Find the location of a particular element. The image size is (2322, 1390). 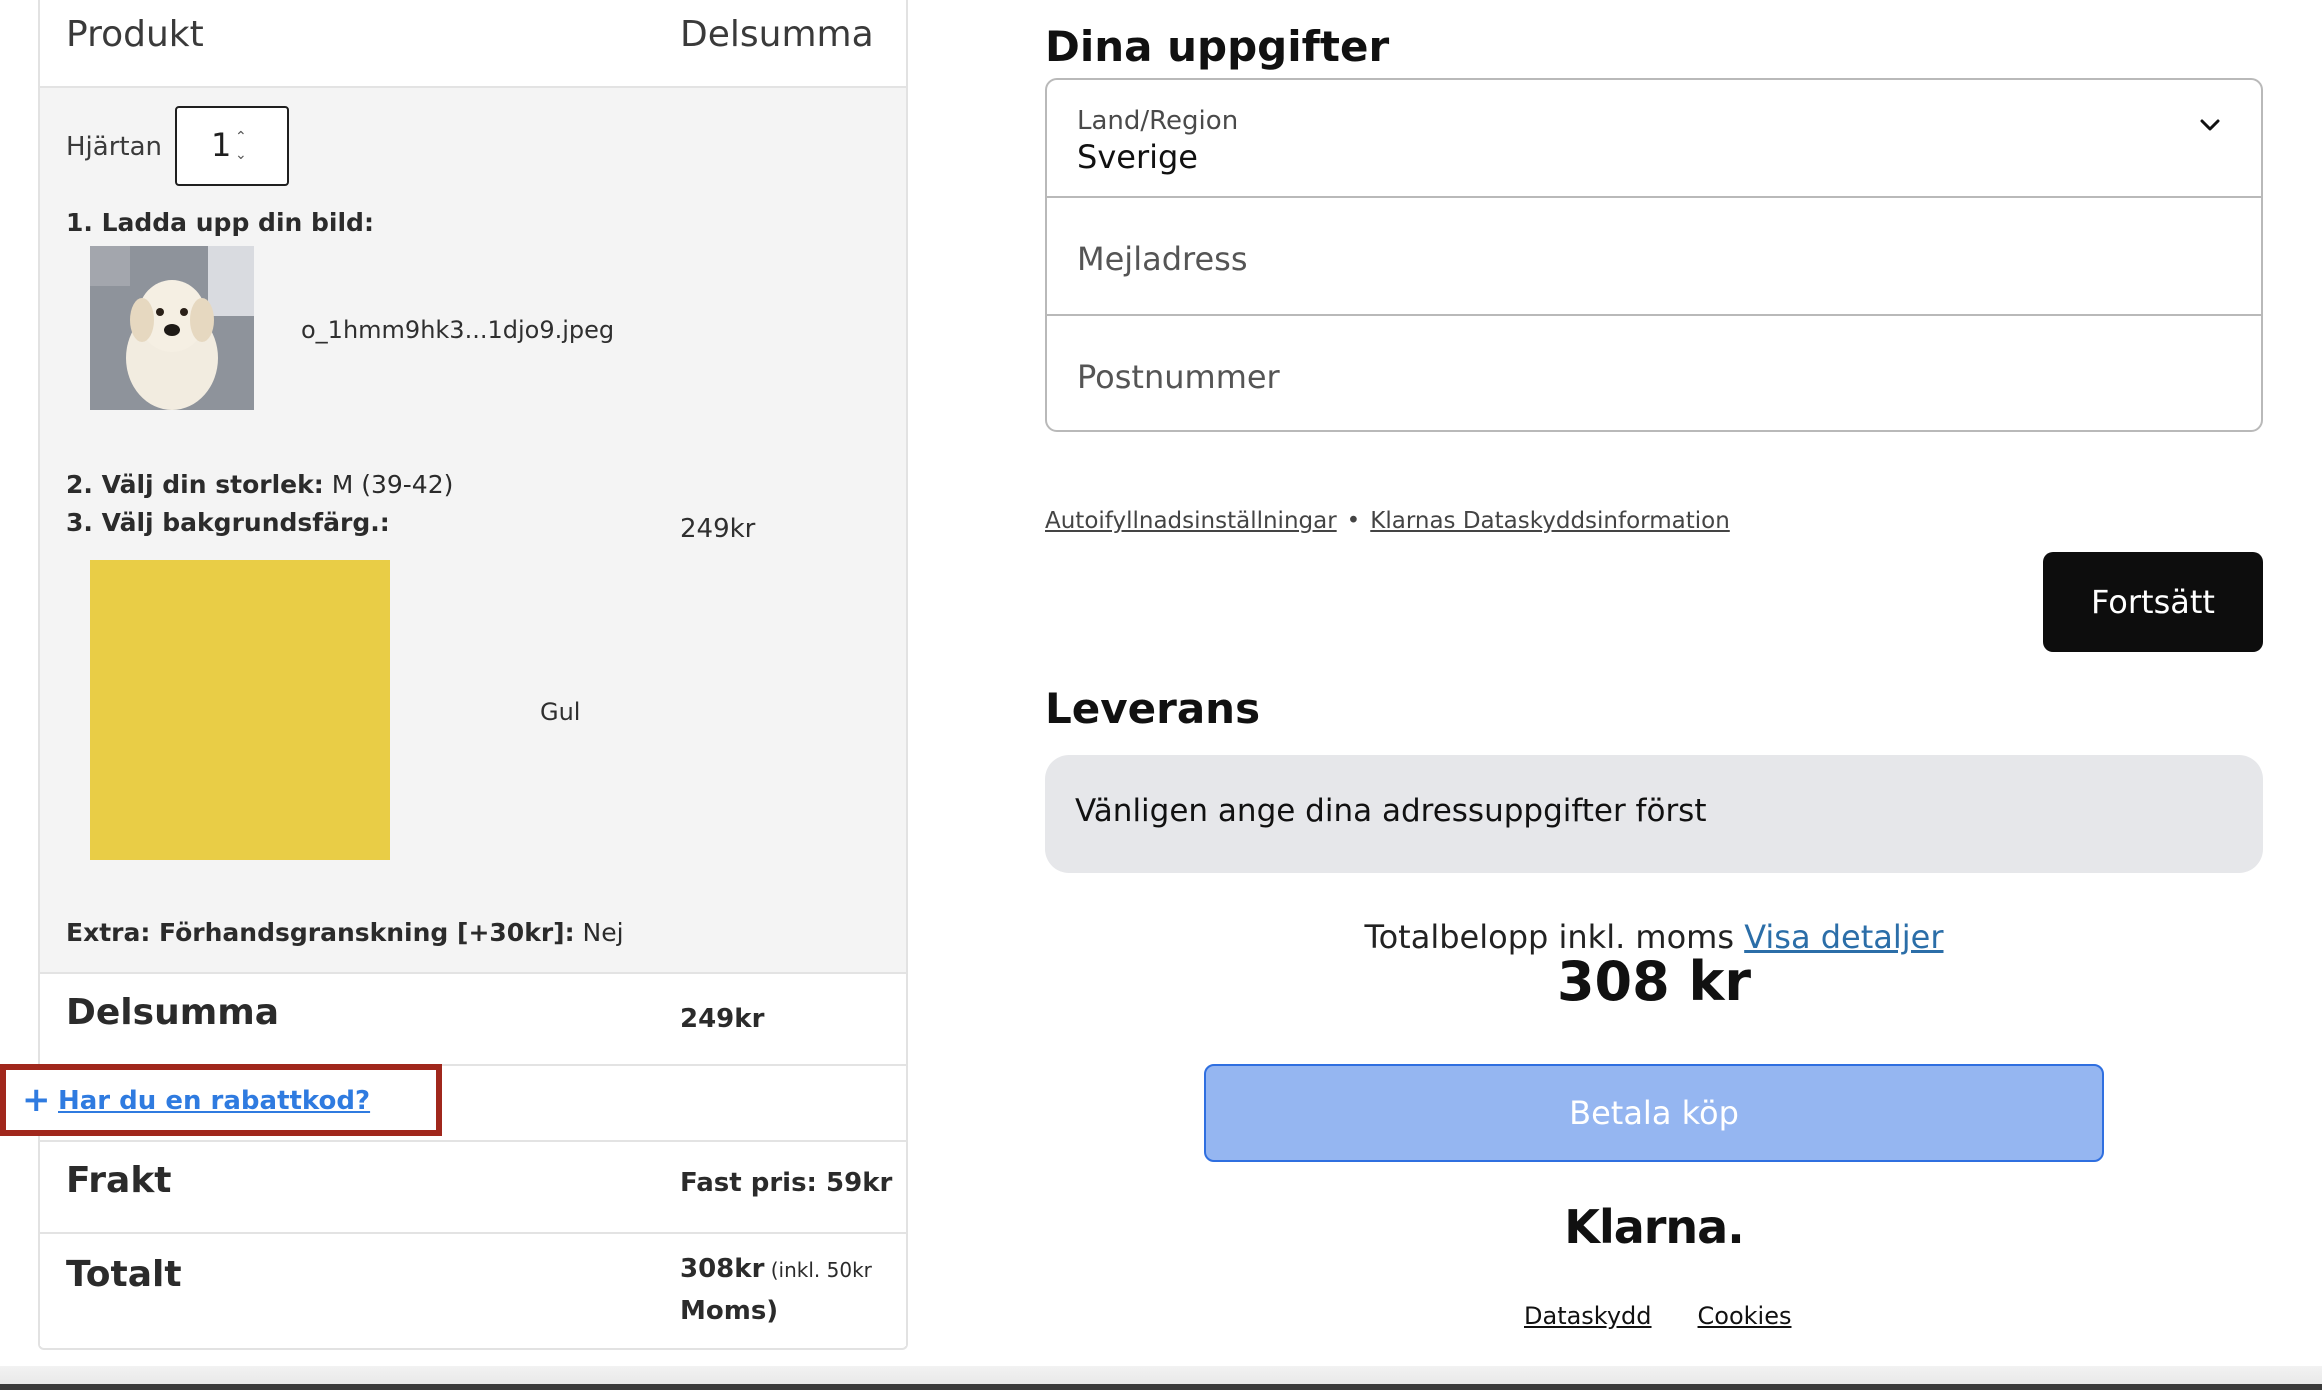

continue-button: Fortsätt is located at coordinates (2153, 602).